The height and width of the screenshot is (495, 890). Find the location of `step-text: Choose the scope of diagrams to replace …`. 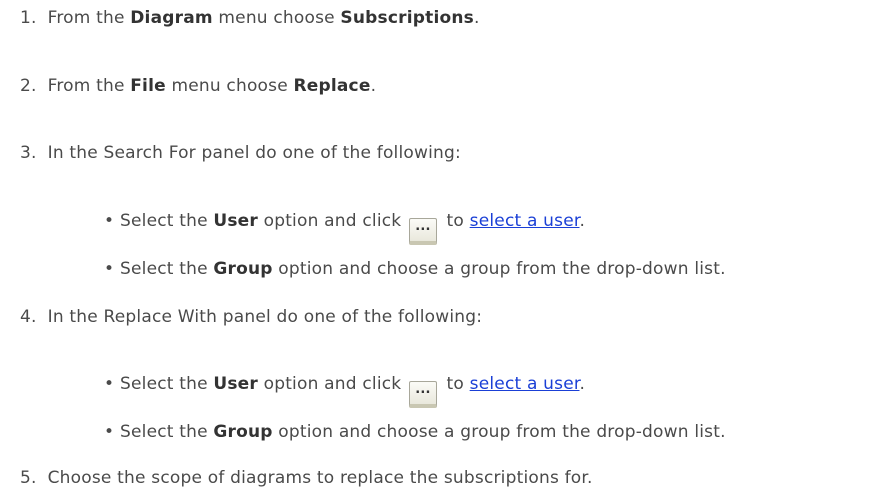

step-text: Choose the scope of diagrams to replace … is located at coordinates (320, 478).